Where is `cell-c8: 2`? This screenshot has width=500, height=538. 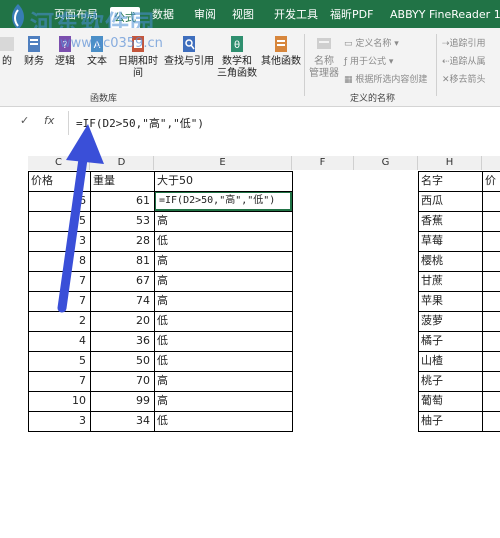 cell-c8: 2 is located at coordinates (59, 321).